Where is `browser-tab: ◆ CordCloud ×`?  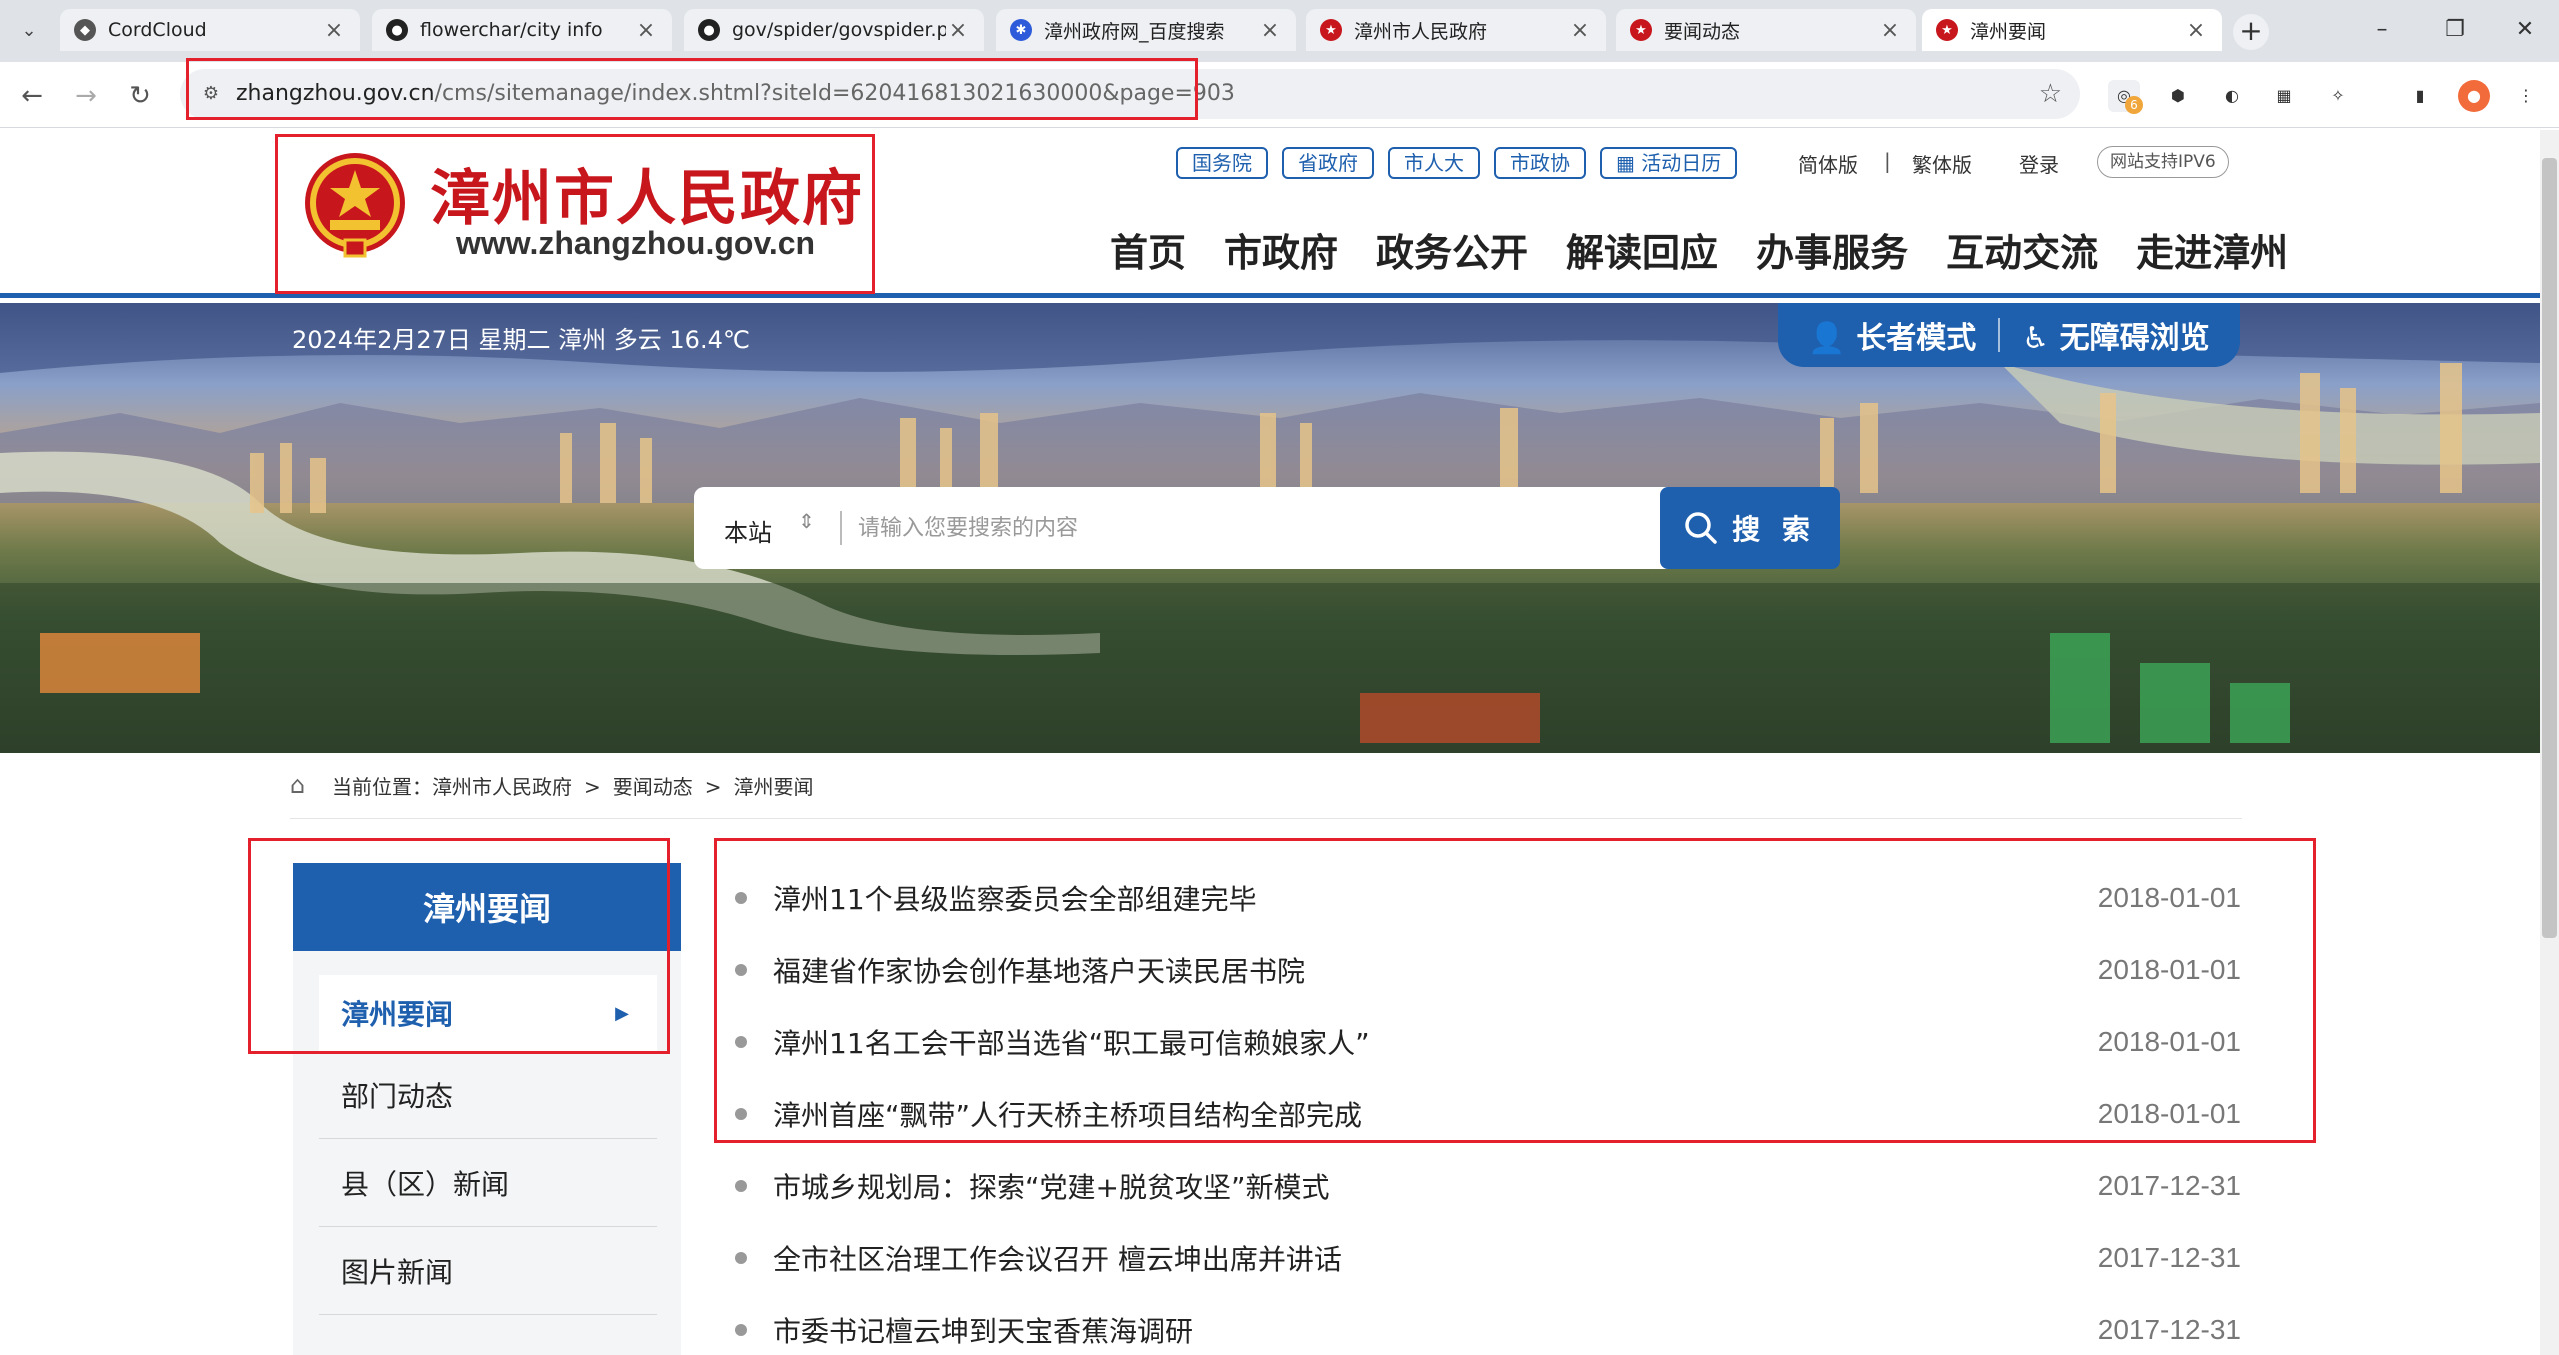 browser-tab: ◆ CordCloud × is located at coordinates (210, 30).